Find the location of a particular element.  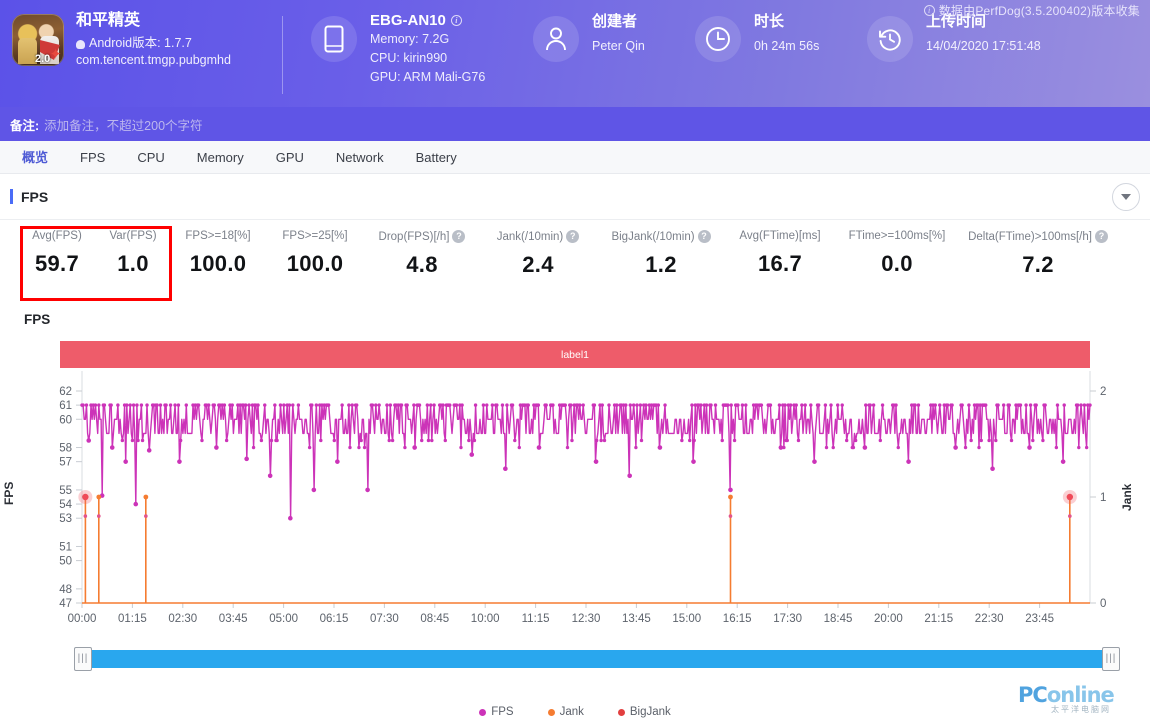

tab-gpu: GPU is located at coordinates (290, 157).